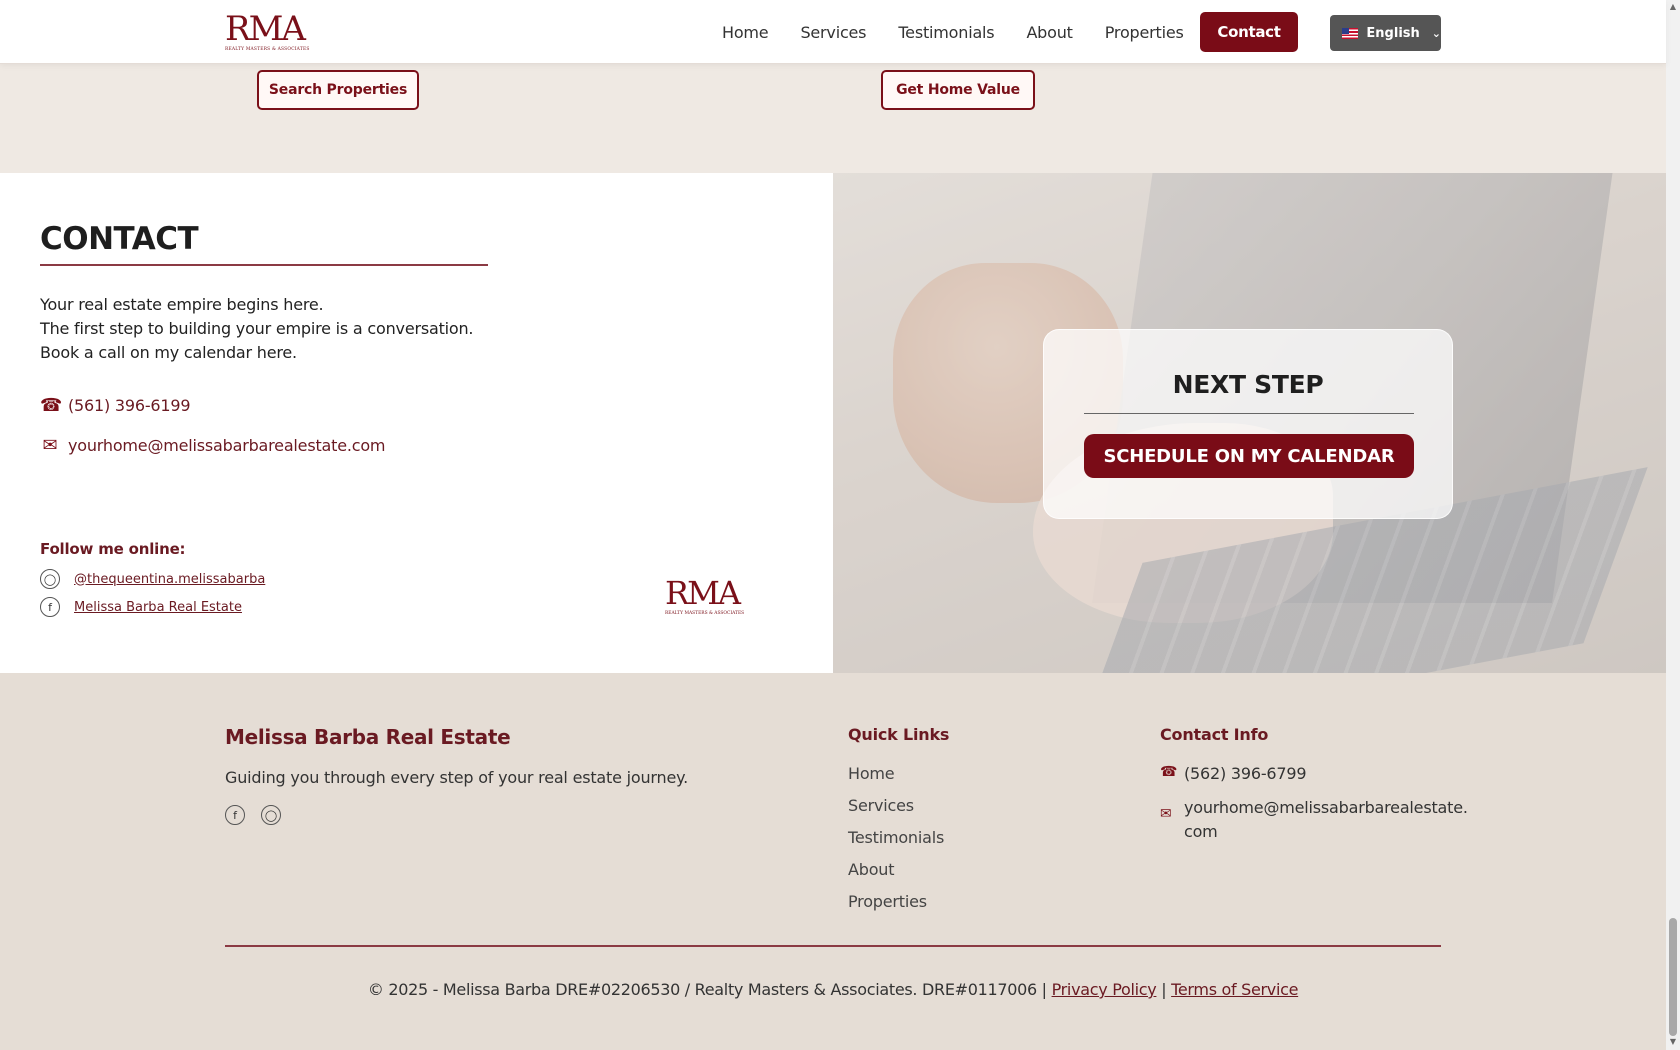 Image resolution: width=1680 pixels, height=1050 pixels. Describe the element at coordinates (1673, 977) in the screenshot. I see `scrollbar-thumb` at that location.